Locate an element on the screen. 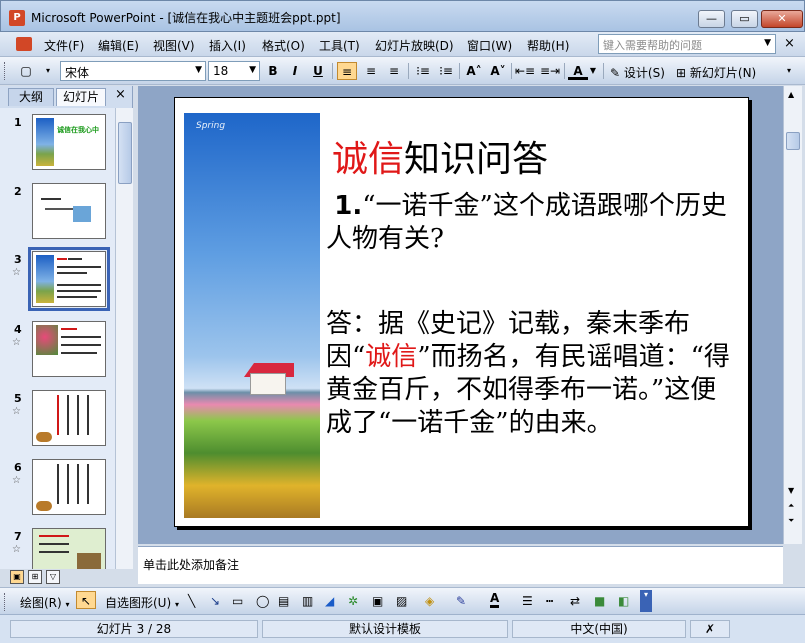 The height and width of the screenshot is (643, 805). minimize-button: — is located at coordinates (711, 19).